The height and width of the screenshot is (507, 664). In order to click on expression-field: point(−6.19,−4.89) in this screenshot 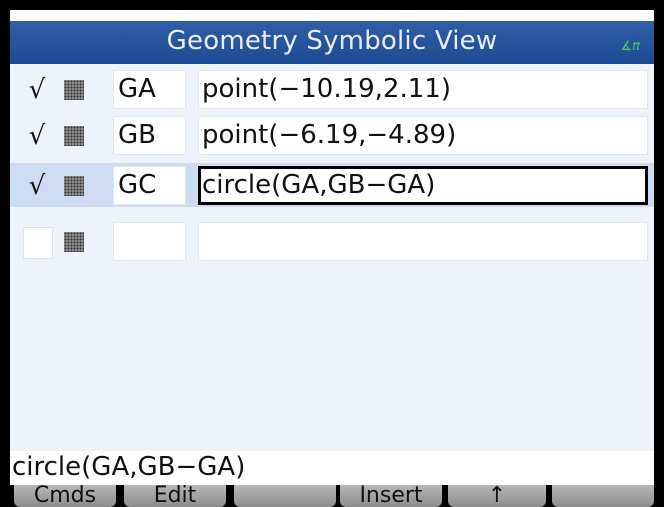, I will do `click(423, 135)`.